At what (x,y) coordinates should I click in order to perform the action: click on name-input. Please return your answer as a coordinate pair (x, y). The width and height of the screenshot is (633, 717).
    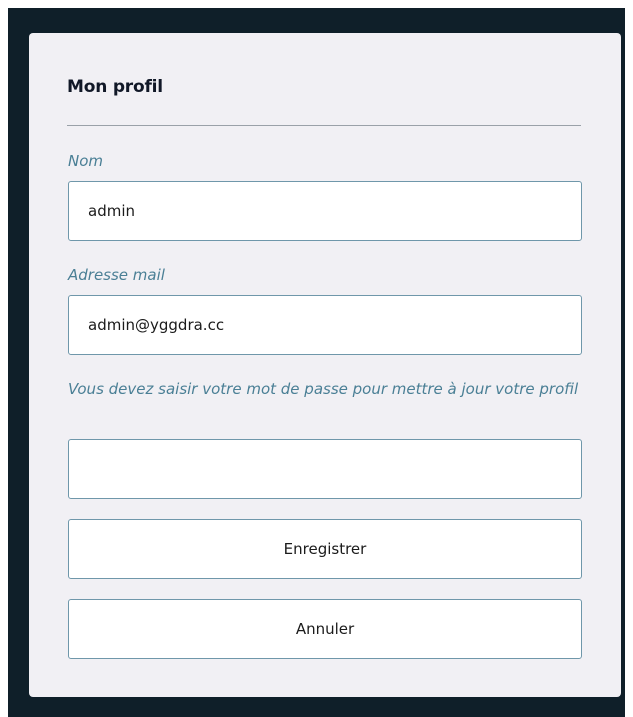
    Looking at the image, I should click on (325, 211).